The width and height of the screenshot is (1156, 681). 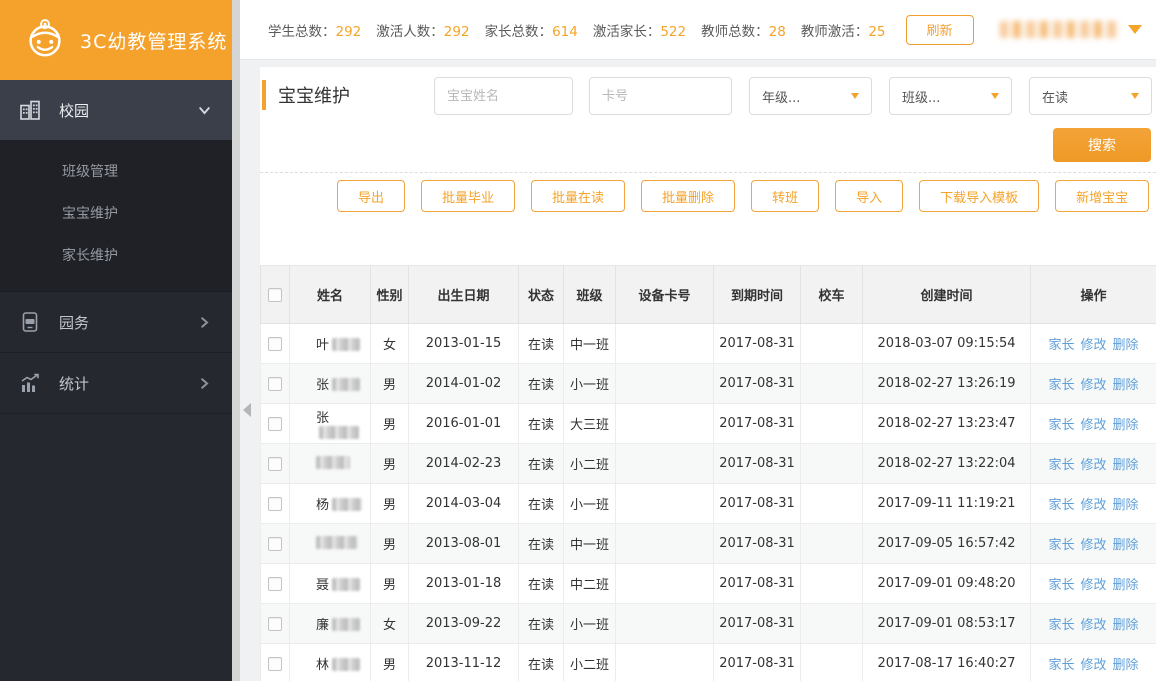 What do you see at coordinates (869, 196) in the screenshot?
I see `action-button-导入: 导入` at bounding box center [869, 196].